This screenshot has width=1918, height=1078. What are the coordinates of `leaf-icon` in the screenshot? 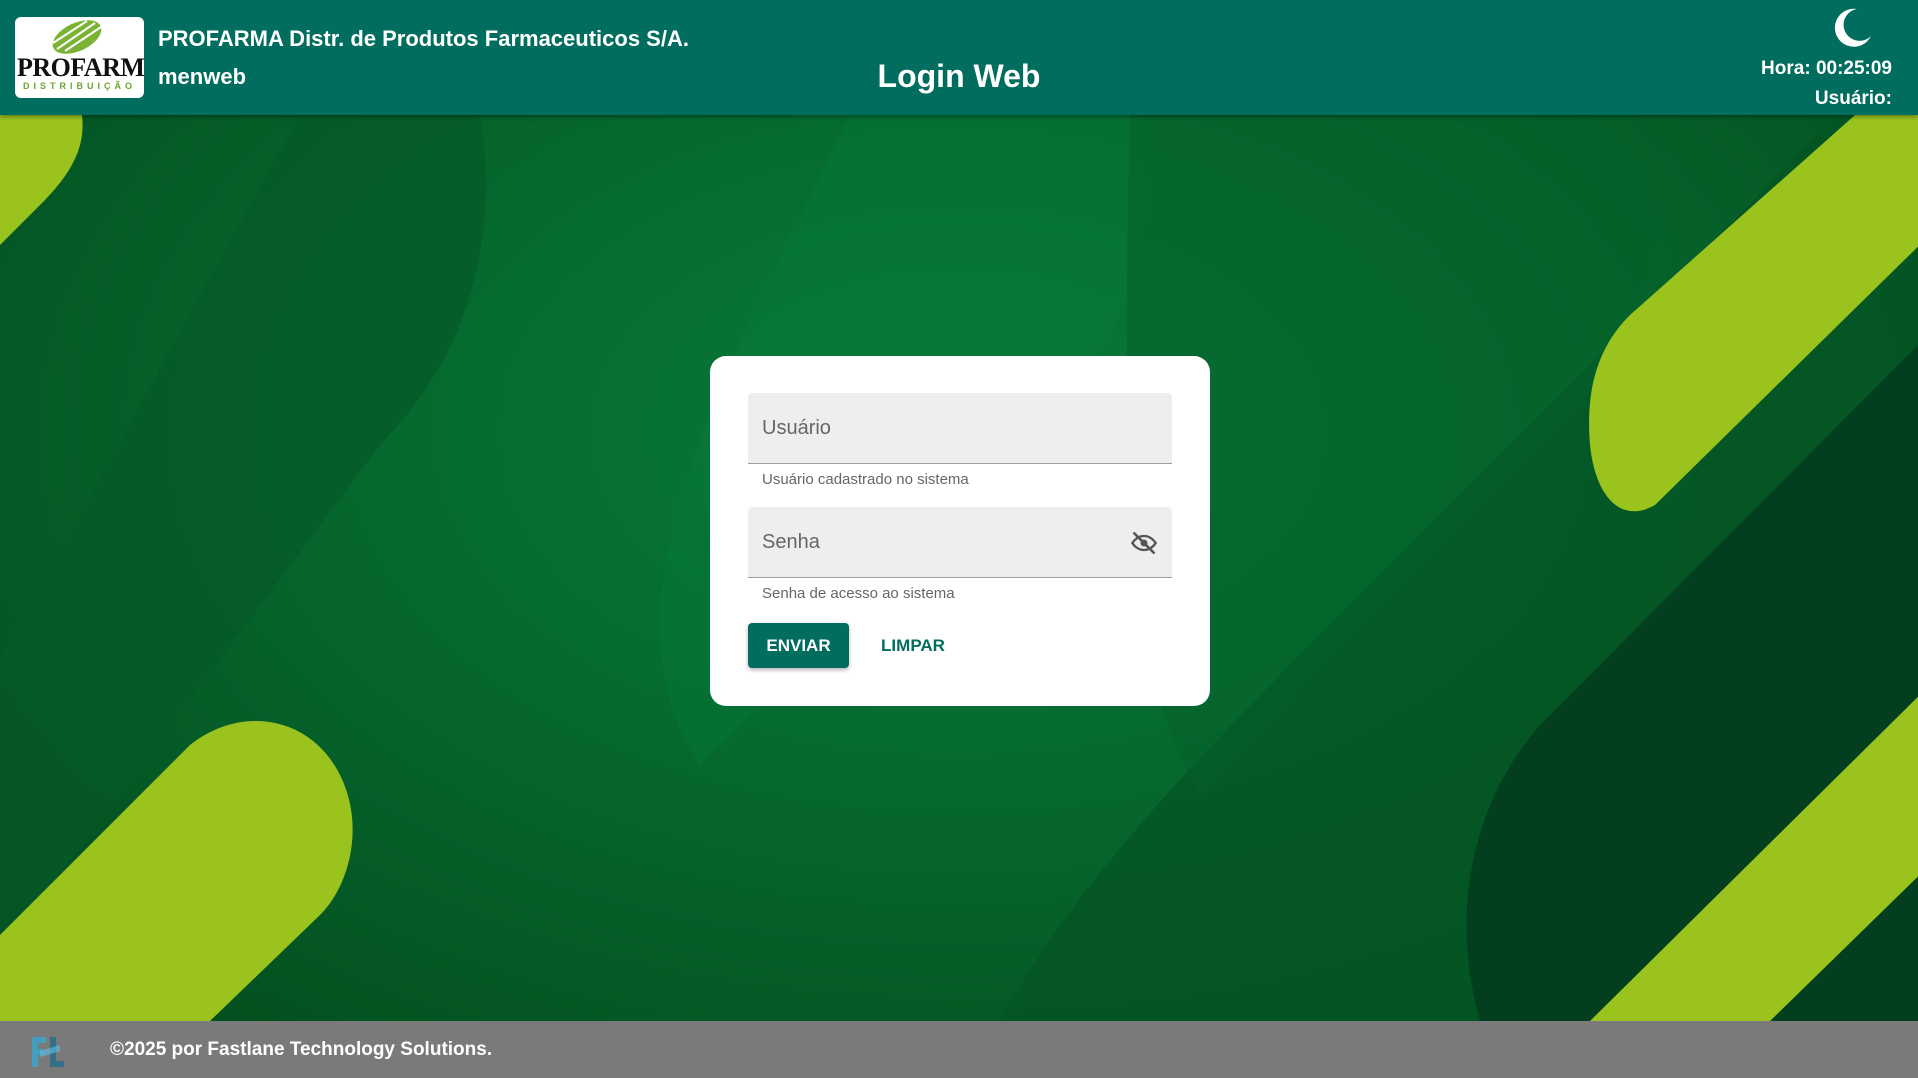 It's located at (77, 37).